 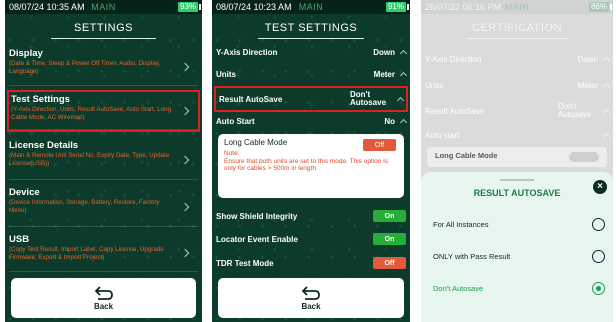 What do you see at coordinates (598, 288) in the screenshot?
I see `radio-button-selected` at bounding box center [598, 288].